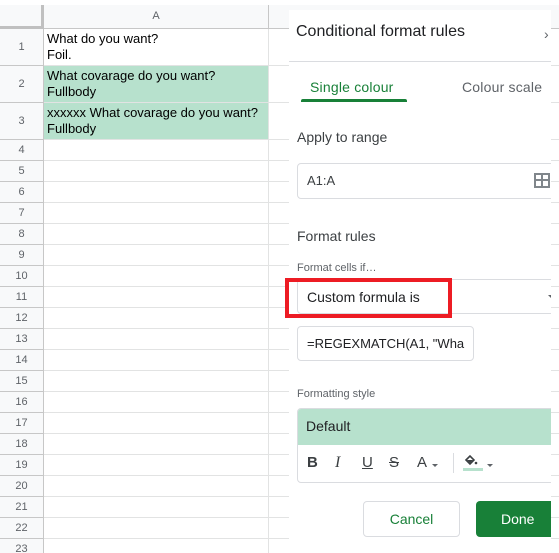 The height and width of the screenshot is (553, 559). Describe the element at coordinates (156, 546) in the screenshot. I see `cell-a23` at that location.